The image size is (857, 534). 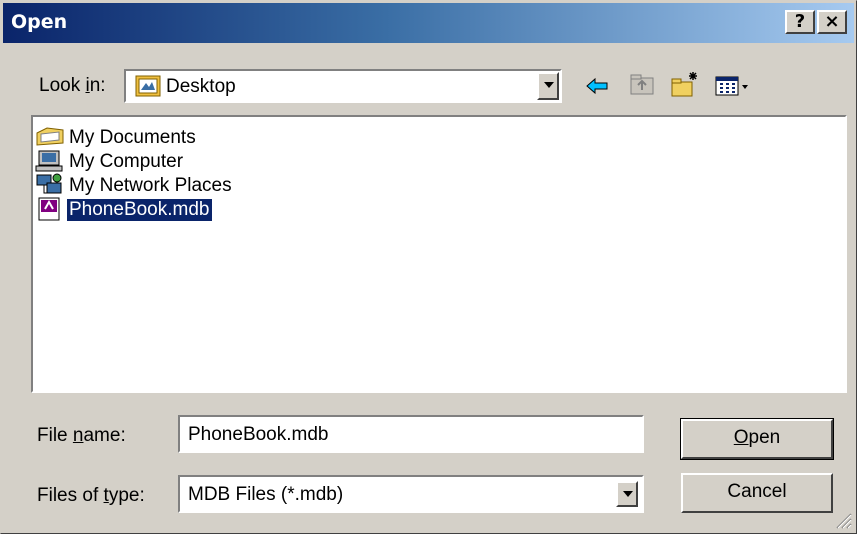 What do you see at coordinates (548, 86) in the screenshot?
I see `look-in-dropdown-button` at bounding box center [548, 86].